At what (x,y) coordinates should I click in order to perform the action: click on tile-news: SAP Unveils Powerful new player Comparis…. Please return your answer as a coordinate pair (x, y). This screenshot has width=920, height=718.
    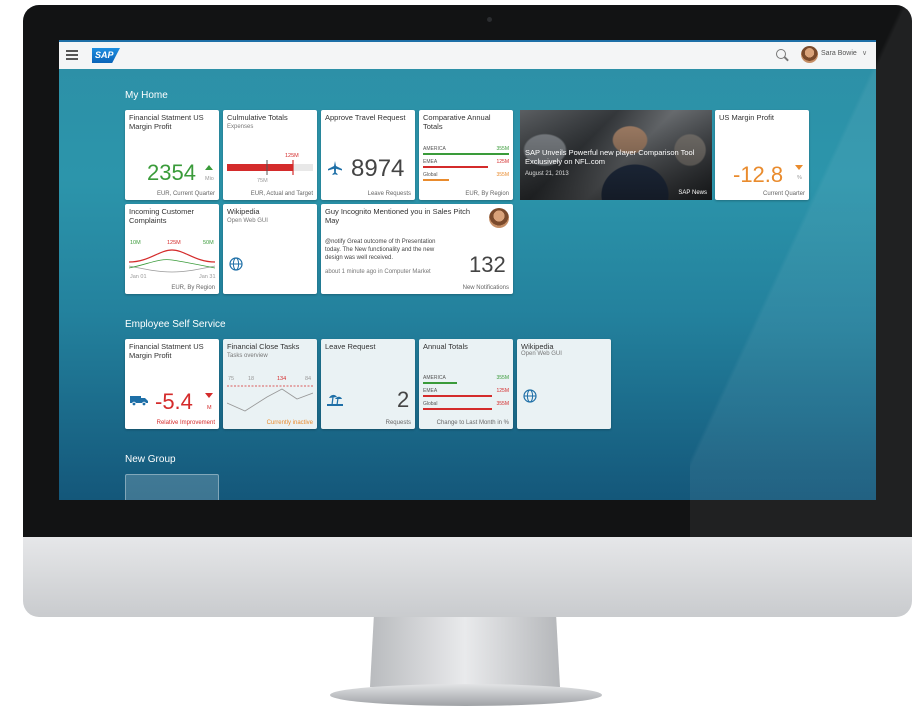
    Looking at the image, I should click on (616, 155).